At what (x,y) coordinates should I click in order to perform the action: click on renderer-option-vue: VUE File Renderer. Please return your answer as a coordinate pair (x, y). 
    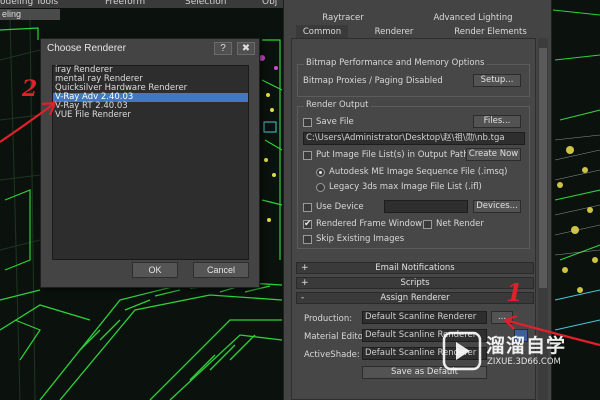
    Looking at the image, I should click on (150, 115).